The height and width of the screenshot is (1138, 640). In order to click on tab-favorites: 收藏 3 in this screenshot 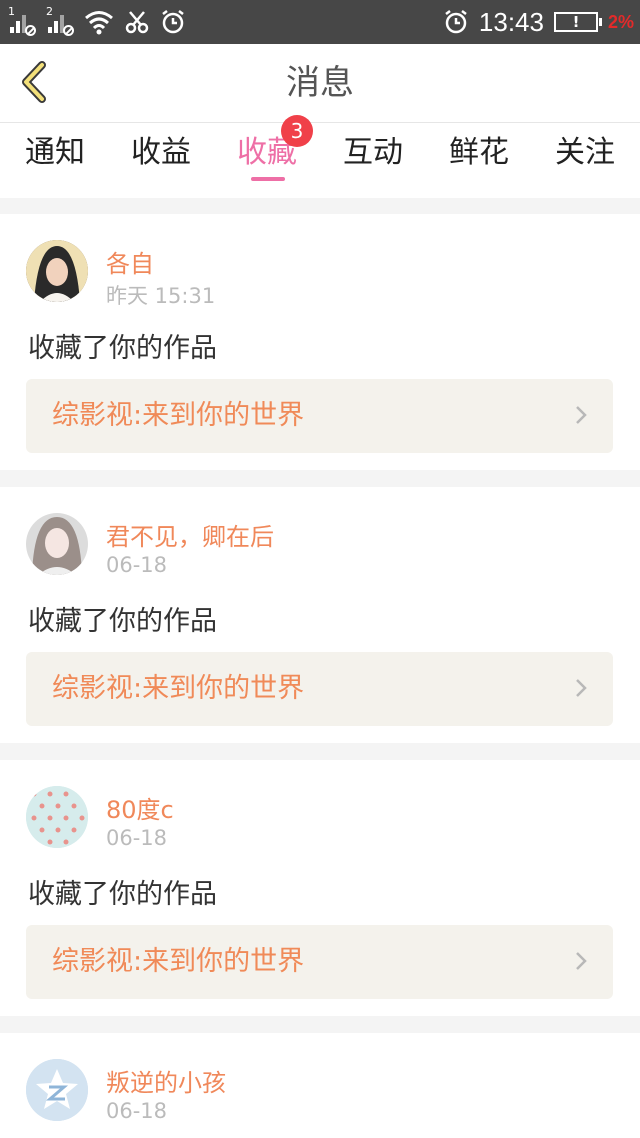, I will do `click(267, 156)`.